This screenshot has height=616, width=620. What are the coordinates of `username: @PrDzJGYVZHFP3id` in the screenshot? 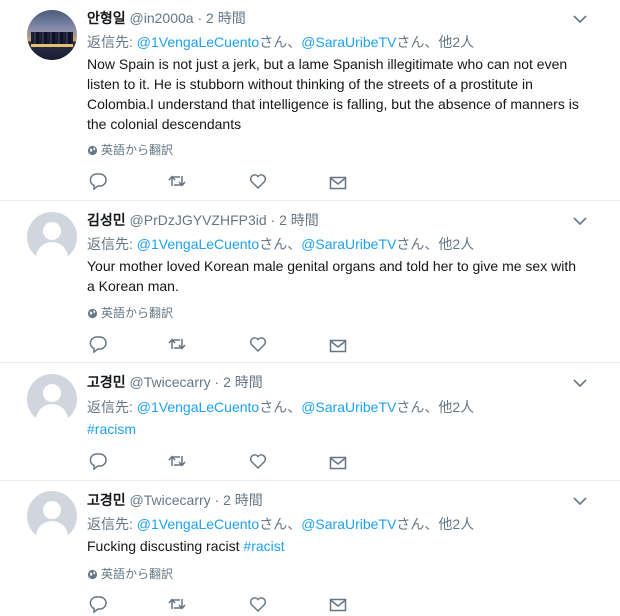 It's located at (198, 220).